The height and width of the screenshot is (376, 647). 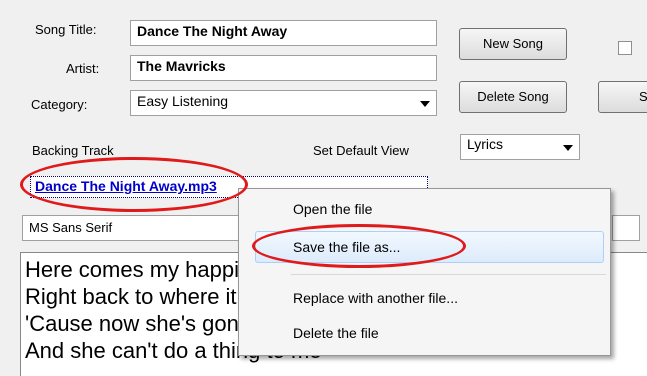 I want to click on category-value: Easy Listening, so click(x=183, y=101).